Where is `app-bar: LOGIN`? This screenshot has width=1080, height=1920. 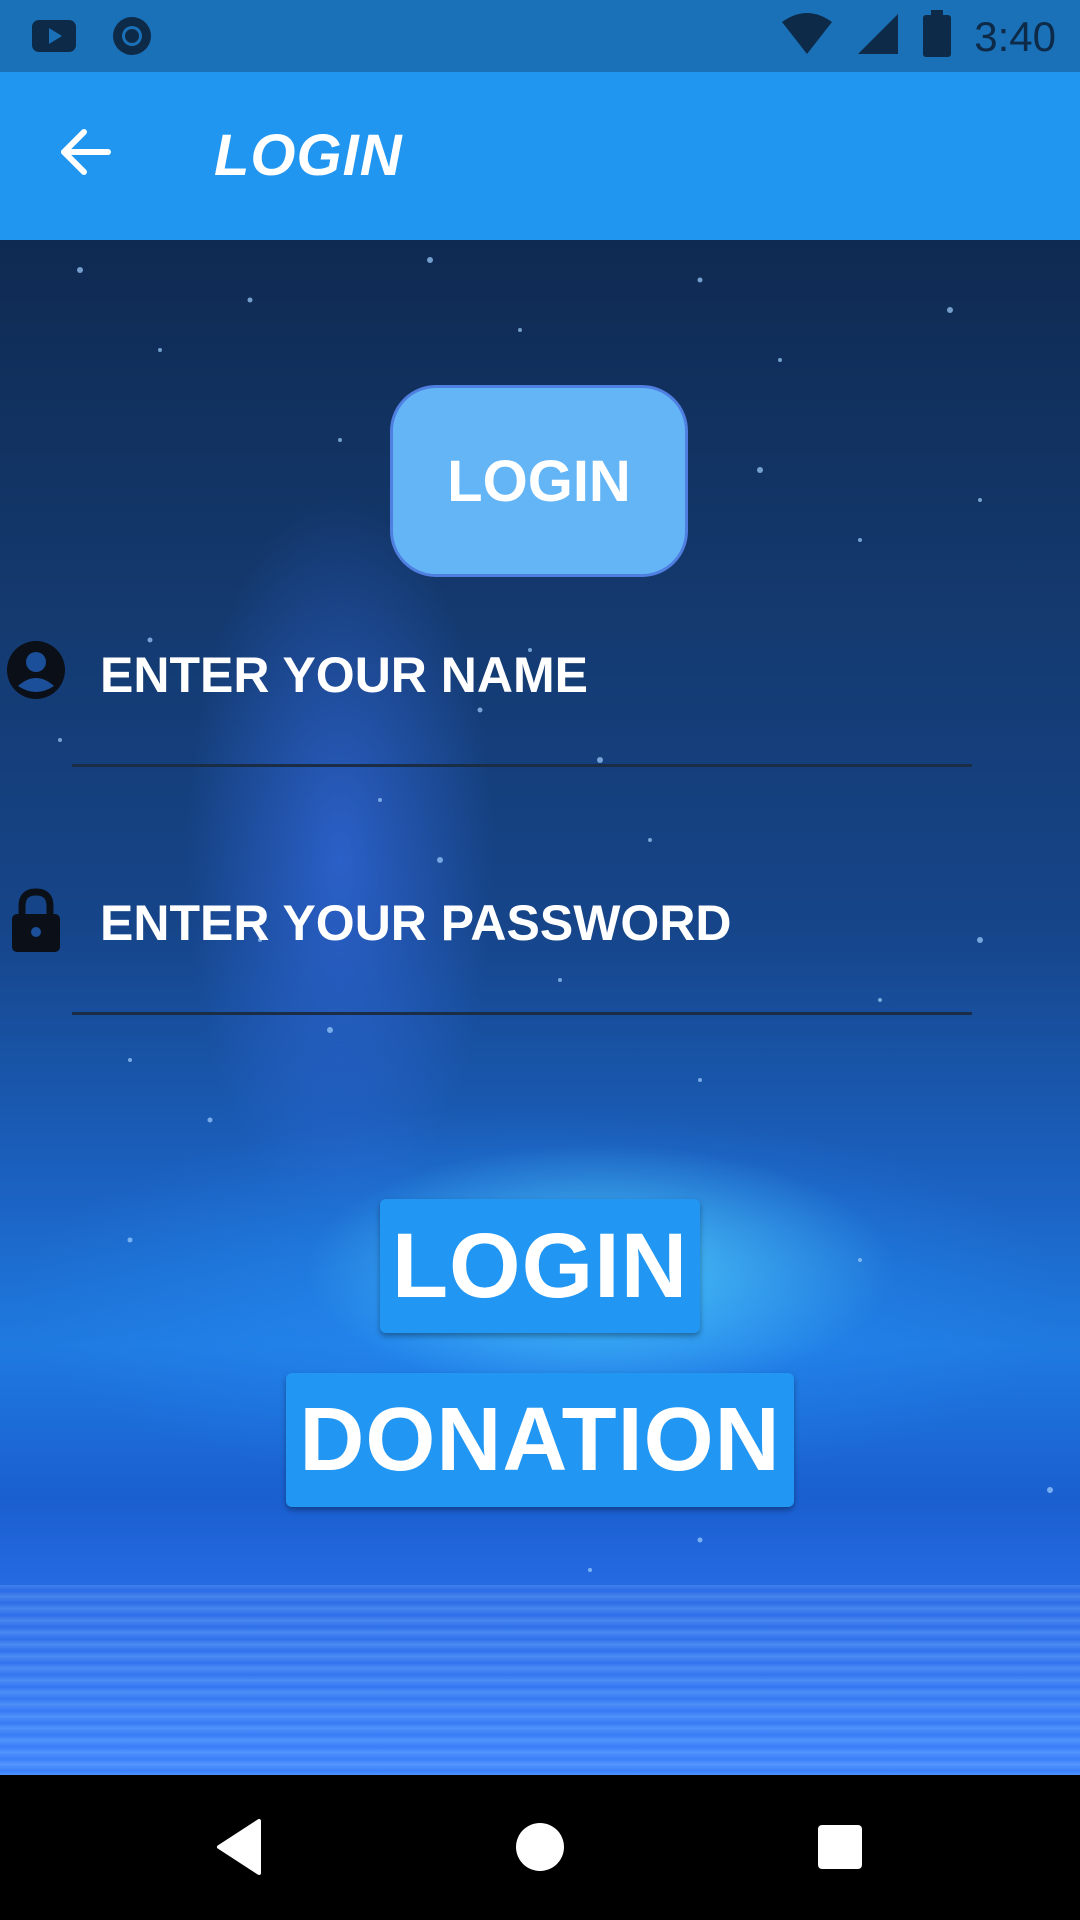 app-bar: LOGIN is located at coordinates (540, 156).